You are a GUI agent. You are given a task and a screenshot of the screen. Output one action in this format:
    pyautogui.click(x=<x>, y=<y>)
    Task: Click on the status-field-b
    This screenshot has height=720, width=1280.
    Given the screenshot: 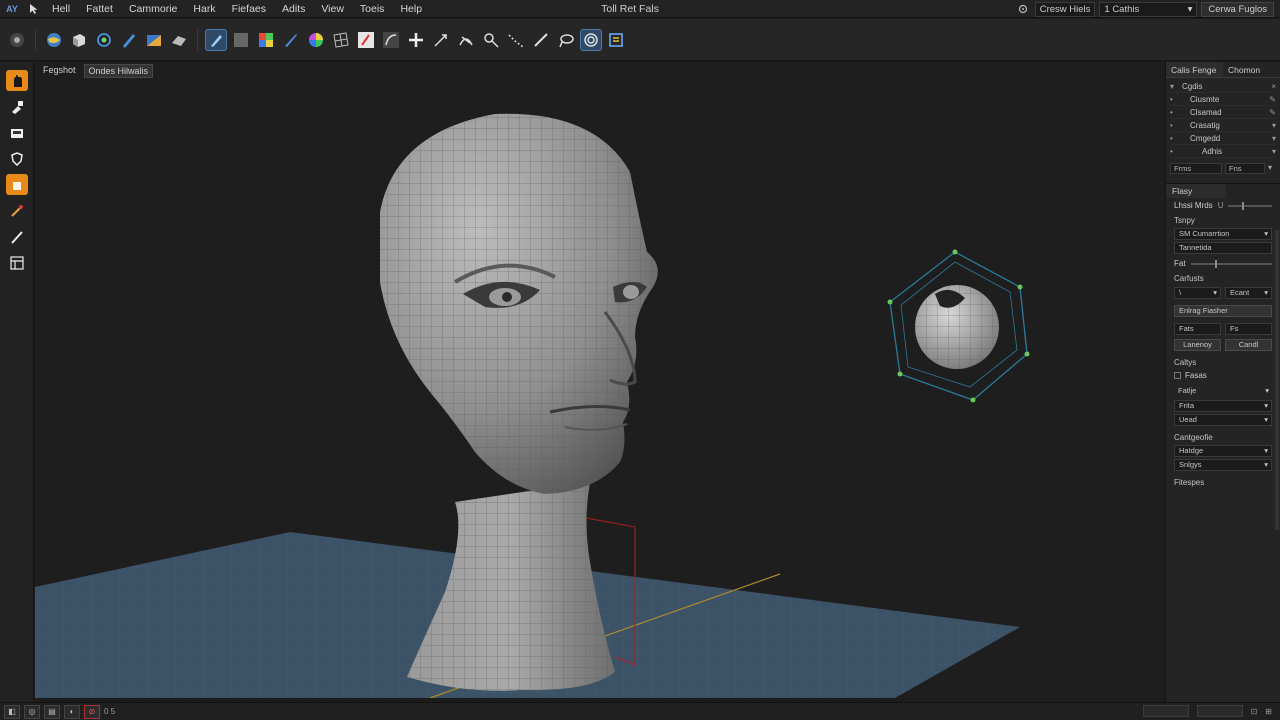 What is the action you would take?
    pyautogui.click(x=1219, y=711)
    